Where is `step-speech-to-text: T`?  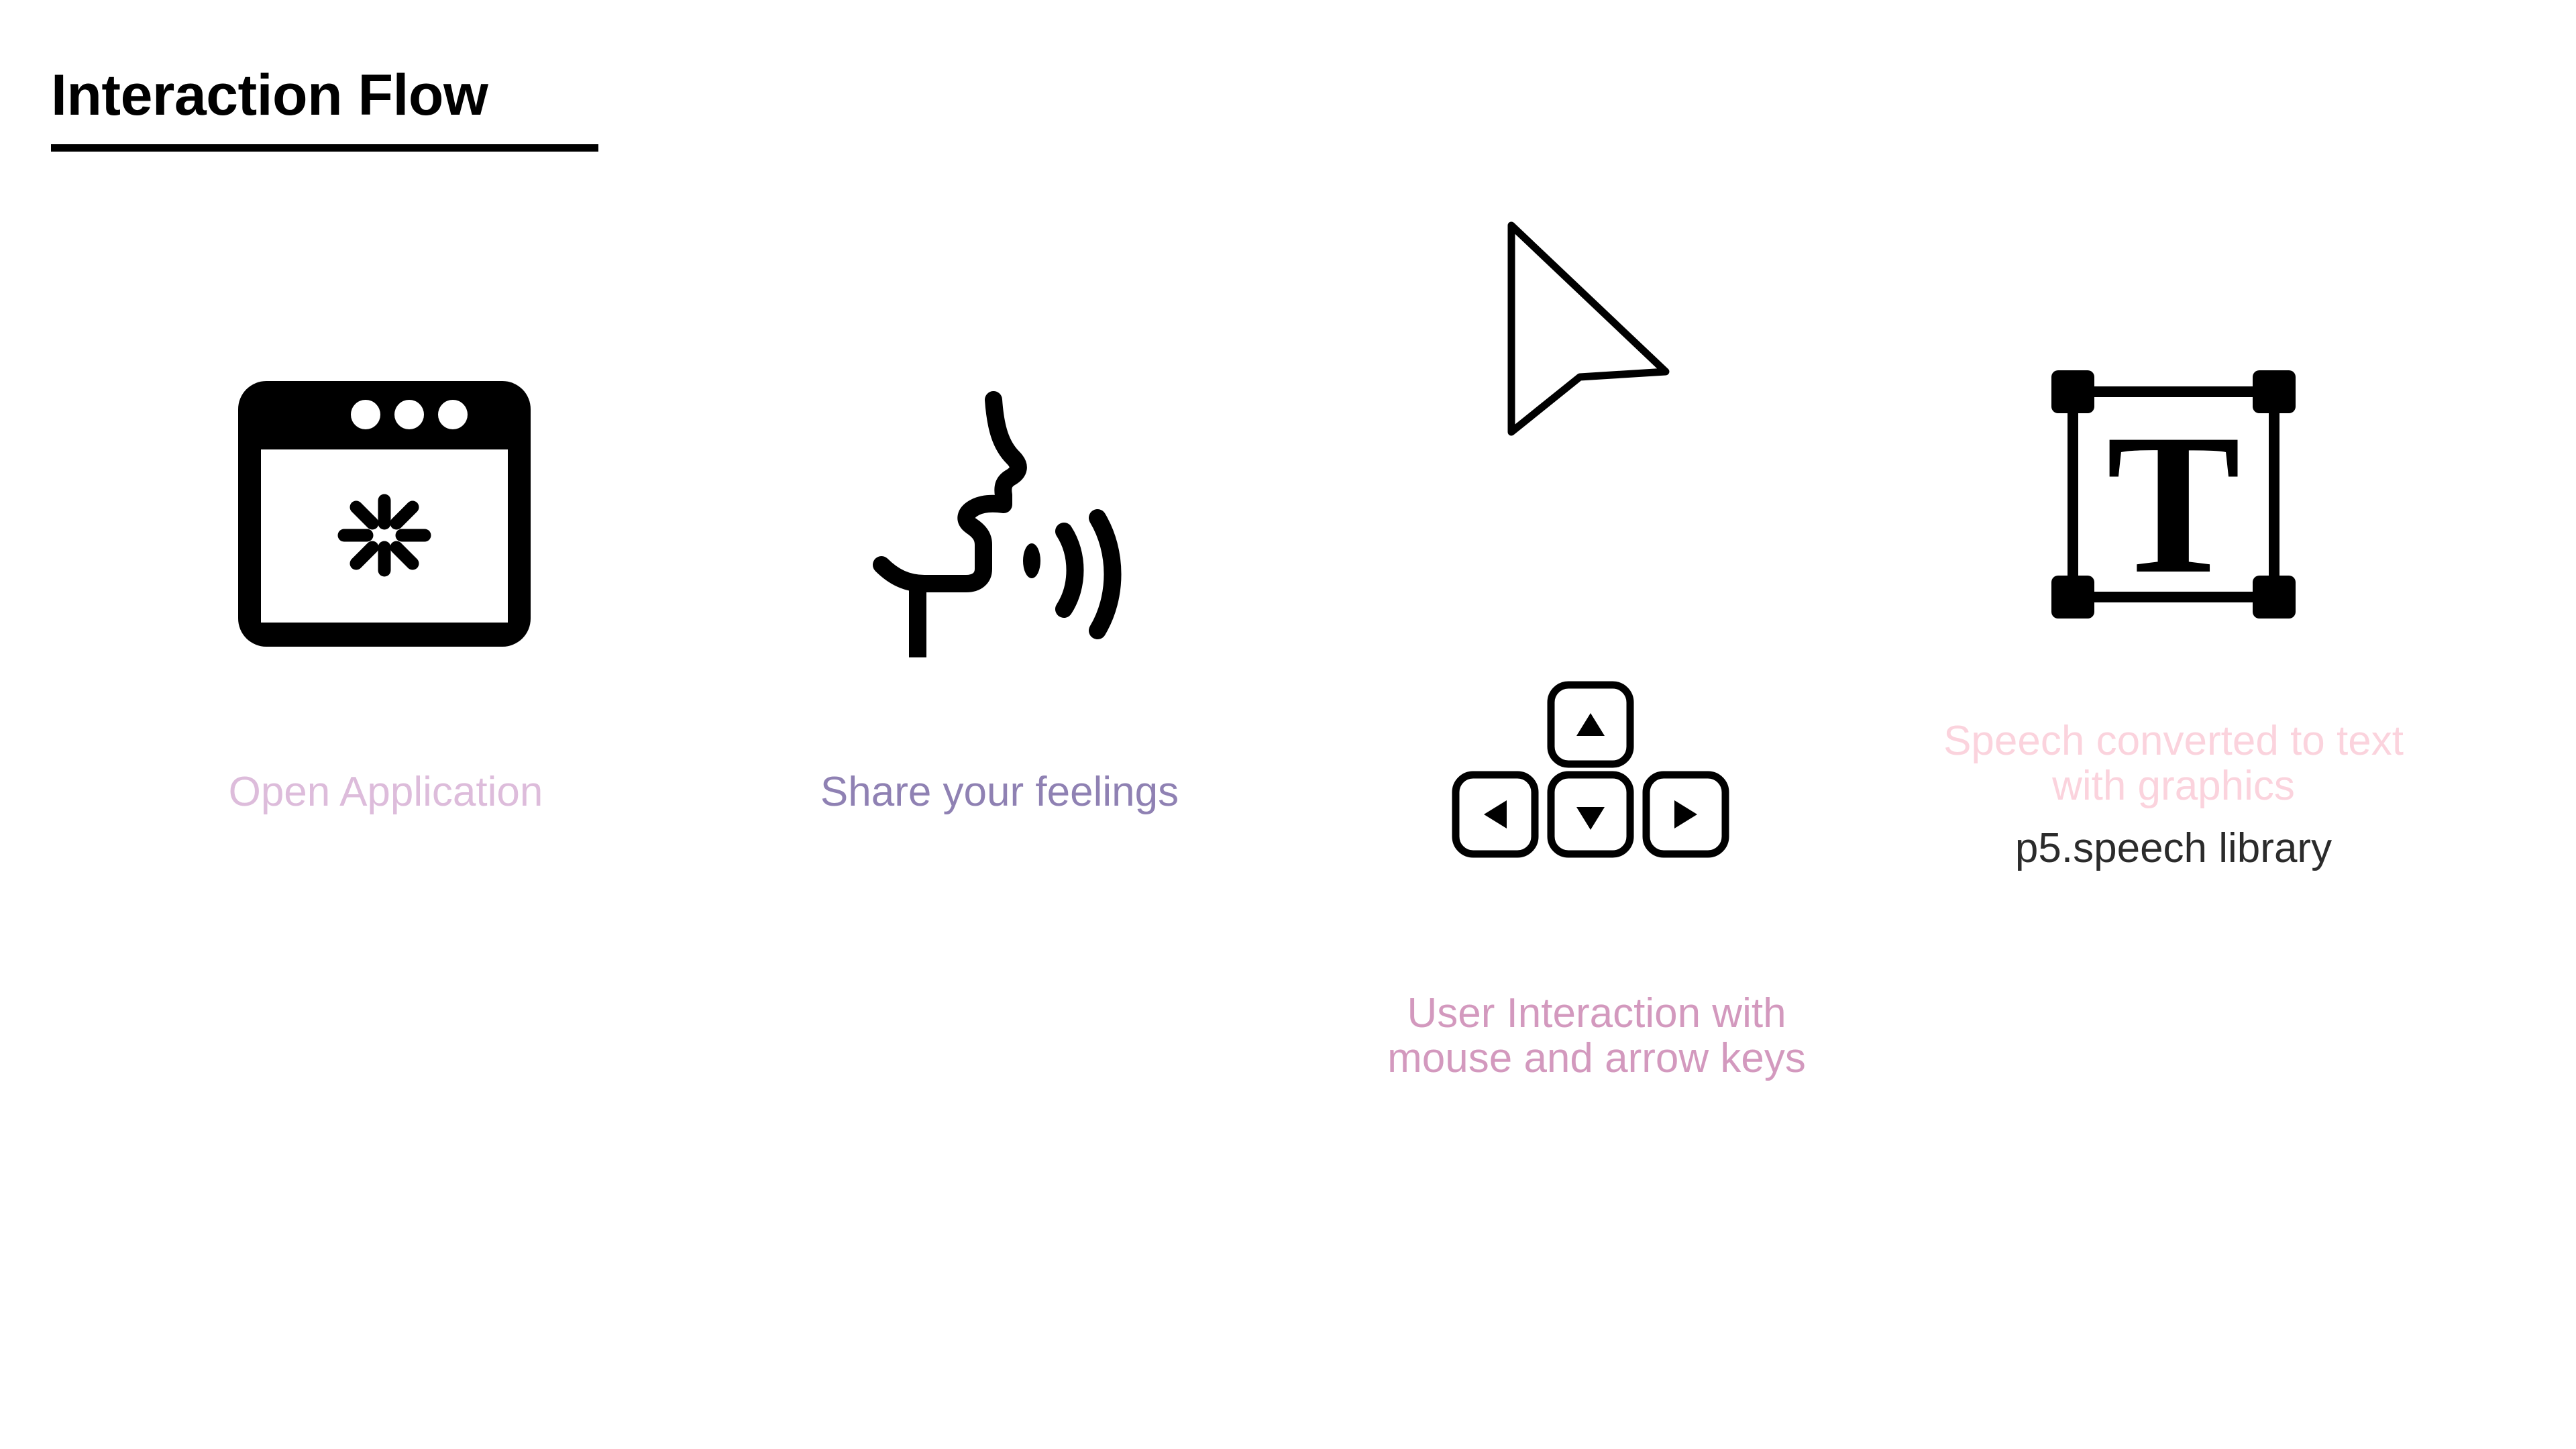 step-speech-to-text: T is located at coordinates (2173, 494).